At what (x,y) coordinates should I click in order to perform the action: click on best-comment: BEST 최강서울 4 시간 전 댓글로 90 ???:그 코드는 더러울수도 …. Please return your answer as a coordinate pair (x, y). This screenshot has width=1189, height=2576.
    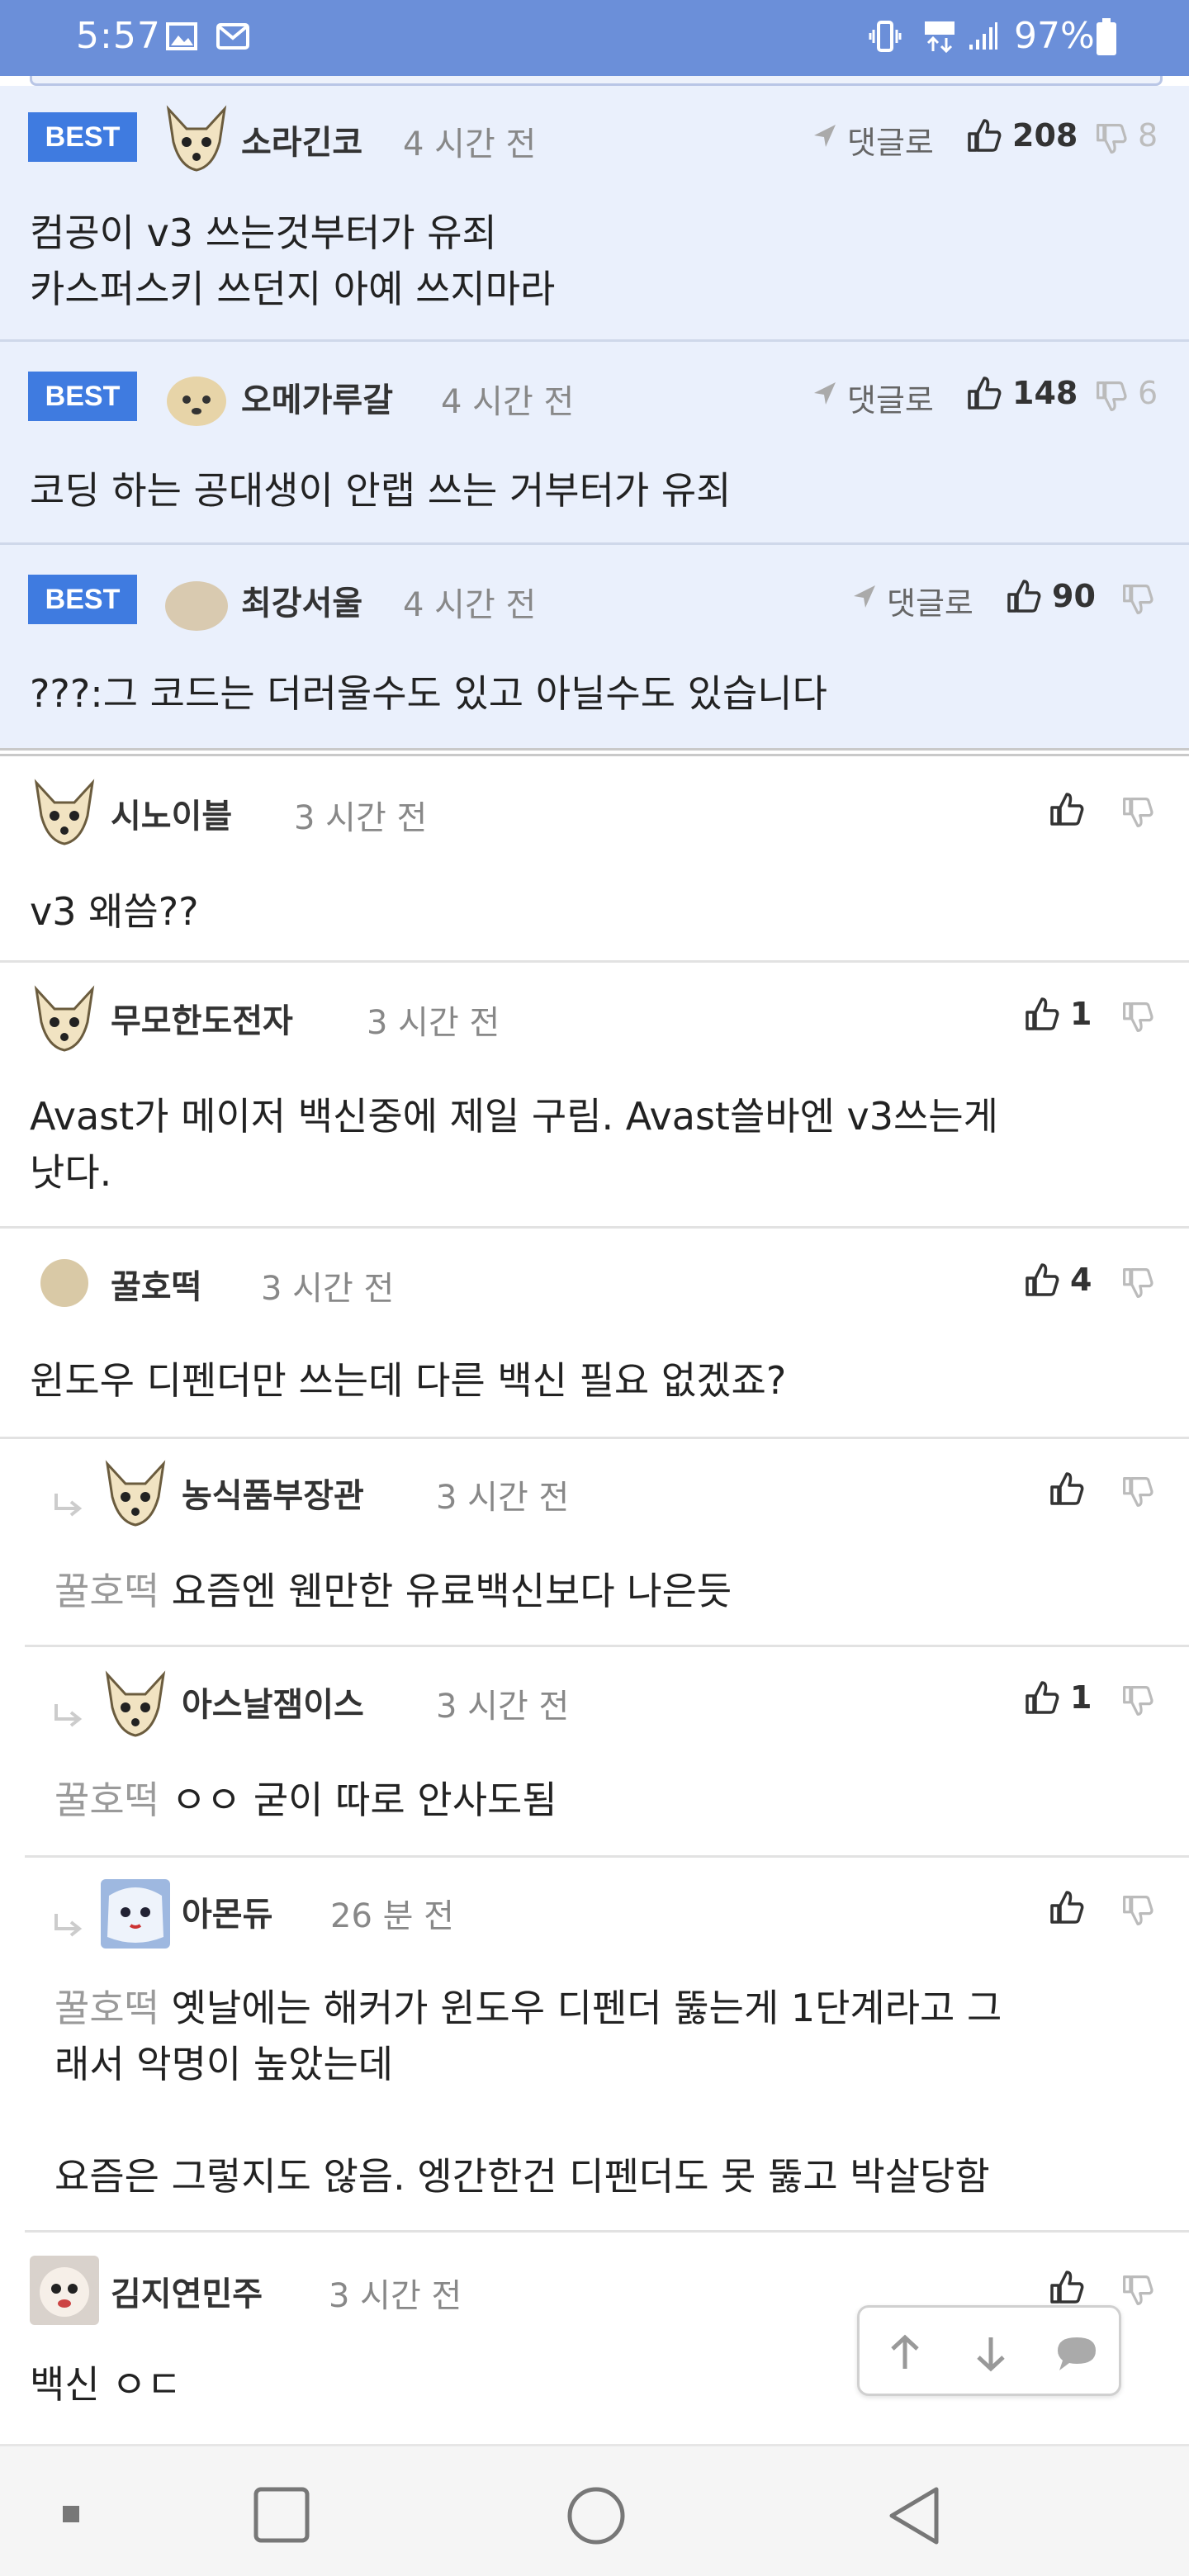
    Looking at the image, I should click on (594, 646).